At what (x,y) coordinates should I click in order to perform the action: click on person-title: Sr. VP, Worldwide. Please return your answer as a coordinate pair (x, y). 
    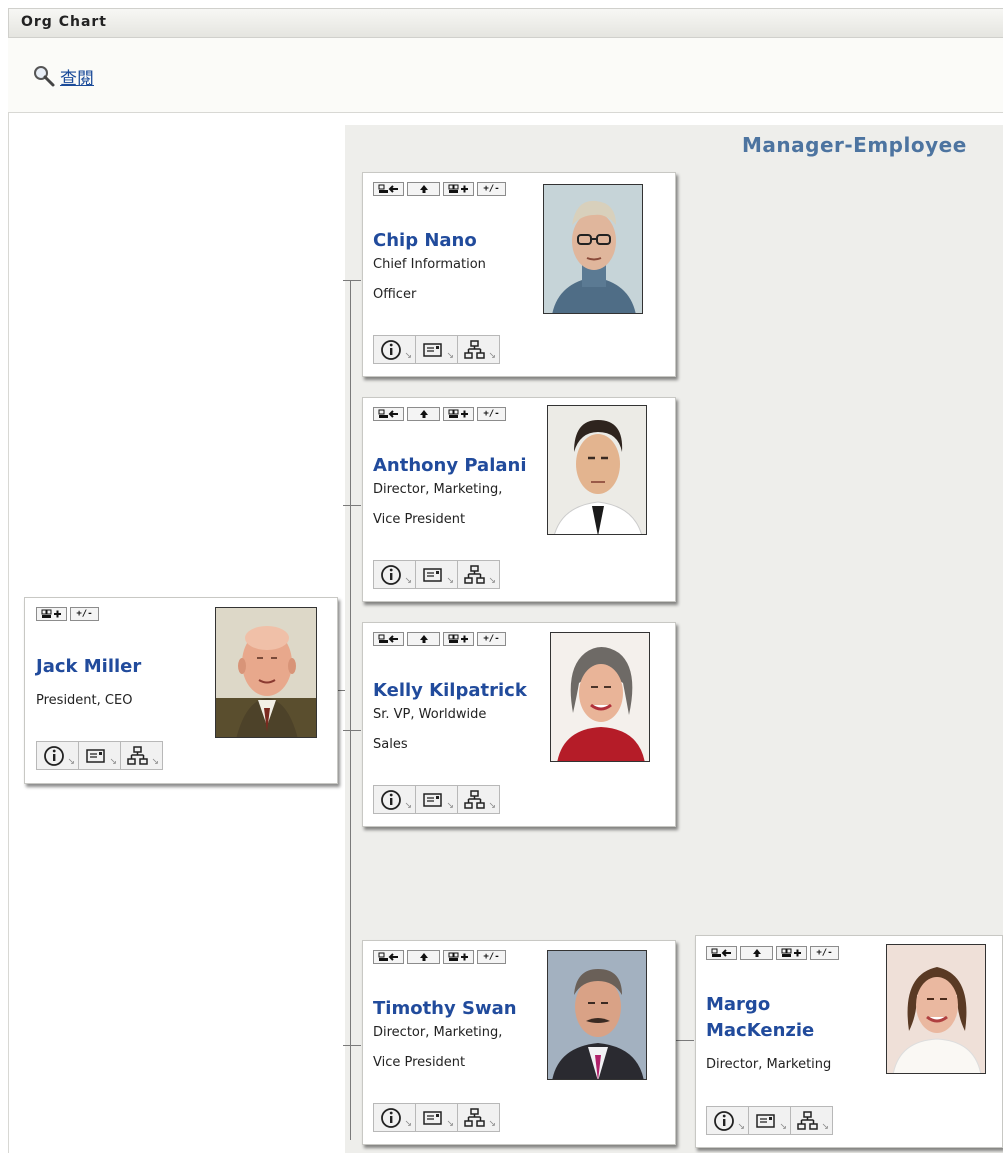
    Looking at the image, I should click on (430, 714).